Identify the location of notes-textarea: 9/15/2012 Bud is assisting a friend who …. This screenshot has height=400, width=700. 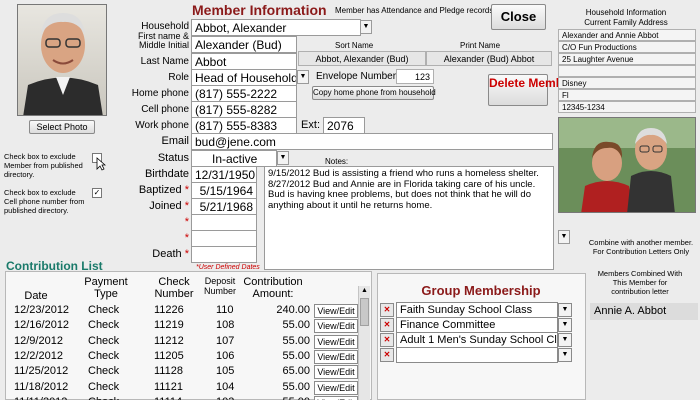
(409, 218).